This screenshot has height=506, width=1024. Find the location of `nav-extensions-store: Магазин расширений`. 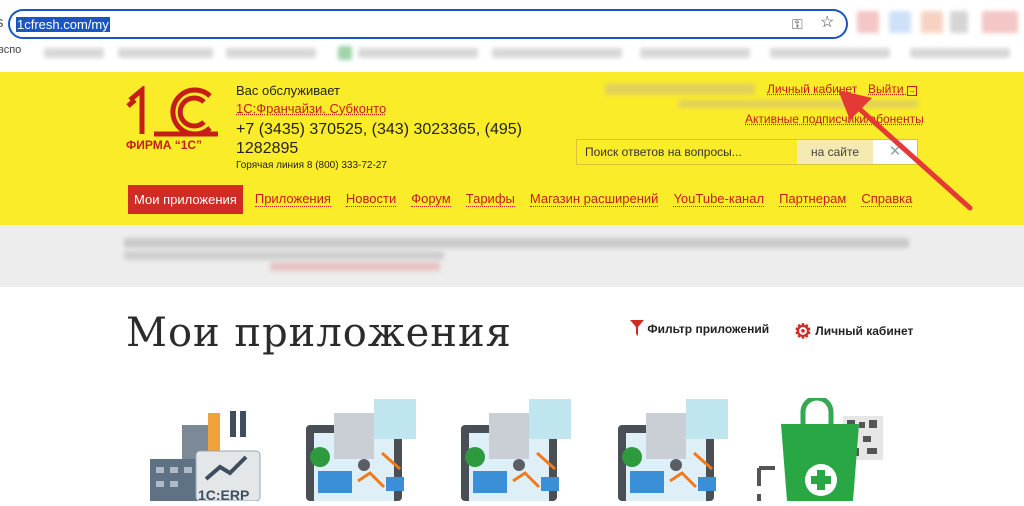

nav-extensions-store: Магазин расширений is located at coordinates (594, 199).